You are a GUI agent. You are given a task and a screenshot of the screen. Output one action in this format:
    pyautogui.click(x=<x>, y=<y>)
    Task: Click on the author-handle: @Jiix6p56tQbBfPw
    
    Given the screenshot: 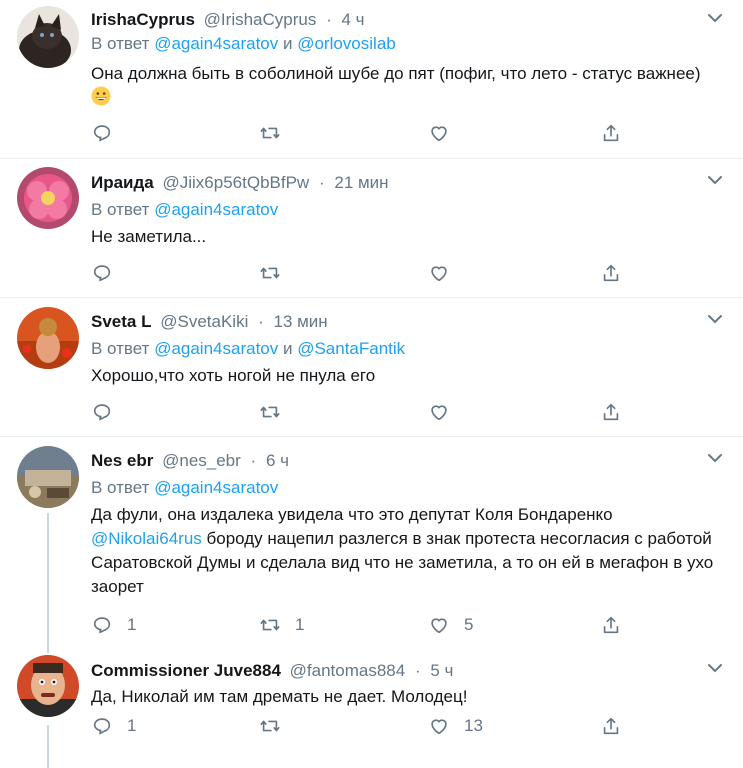 What is the action you would take?
    pyautogui.click(x=236, y=182)
    